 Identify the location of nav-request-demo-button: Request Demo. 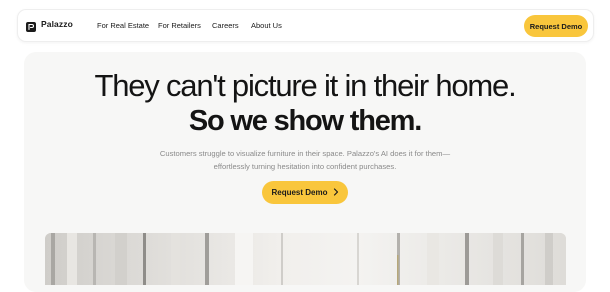
(556, 26).